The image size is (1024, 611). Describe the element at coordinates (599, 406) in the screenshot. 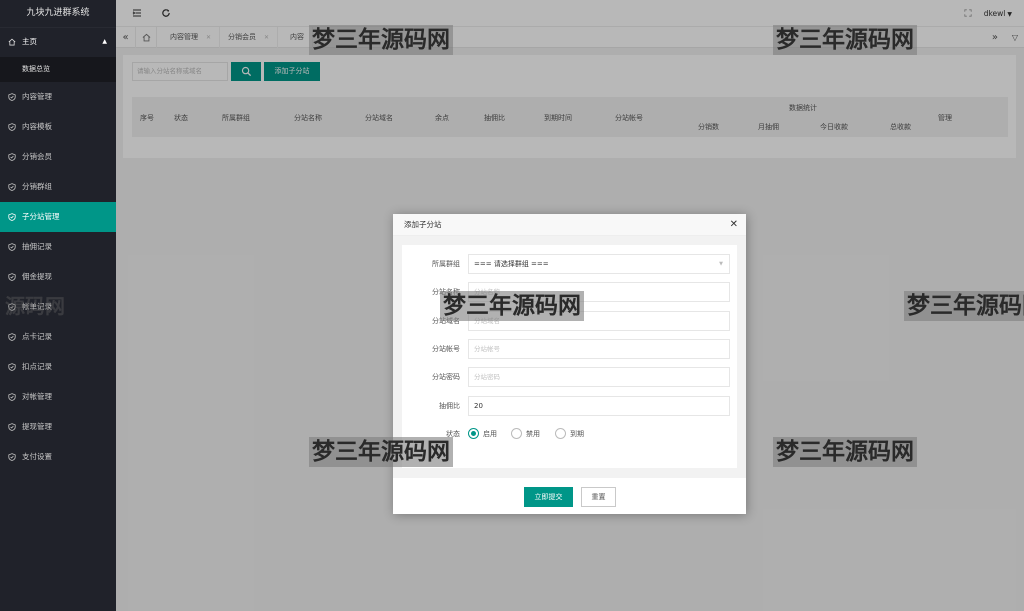

I see `ratio-input: 20` at that location.